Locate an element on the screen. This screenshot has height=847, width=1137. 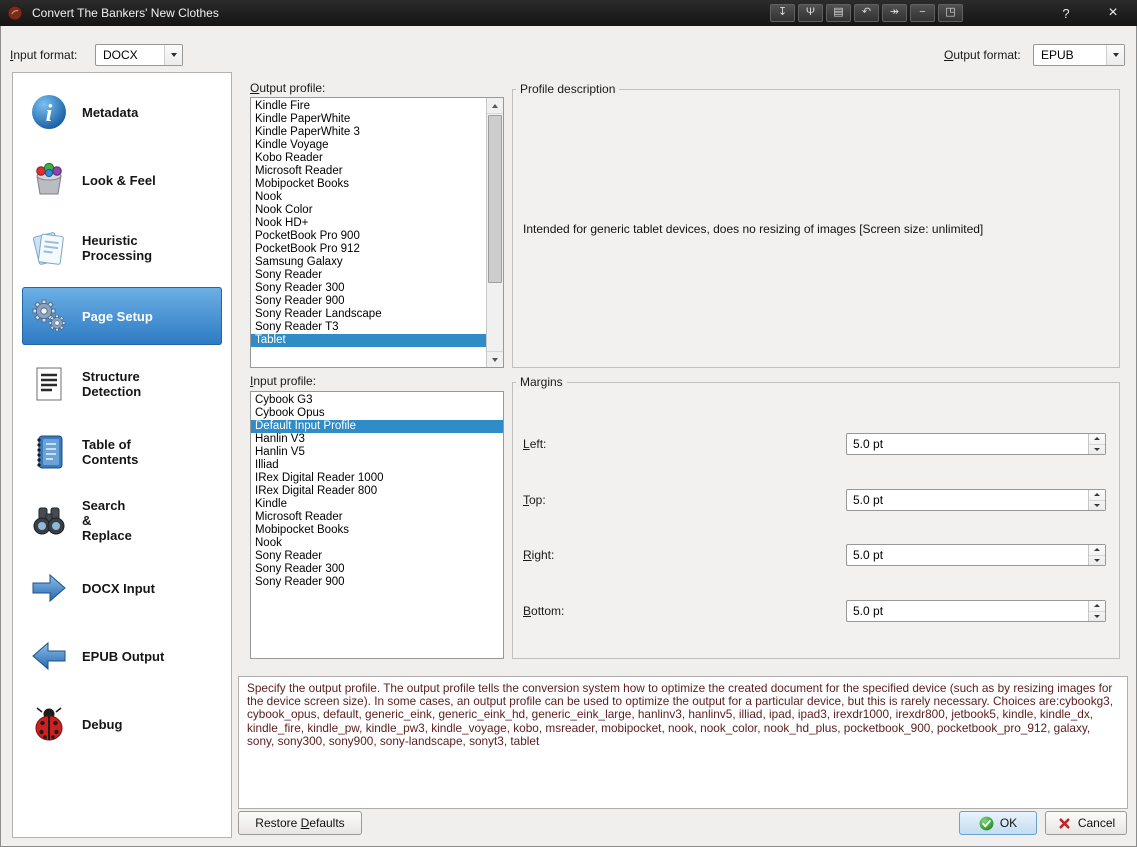
margin-top-label: Top: is located at coordinates (534, 500).